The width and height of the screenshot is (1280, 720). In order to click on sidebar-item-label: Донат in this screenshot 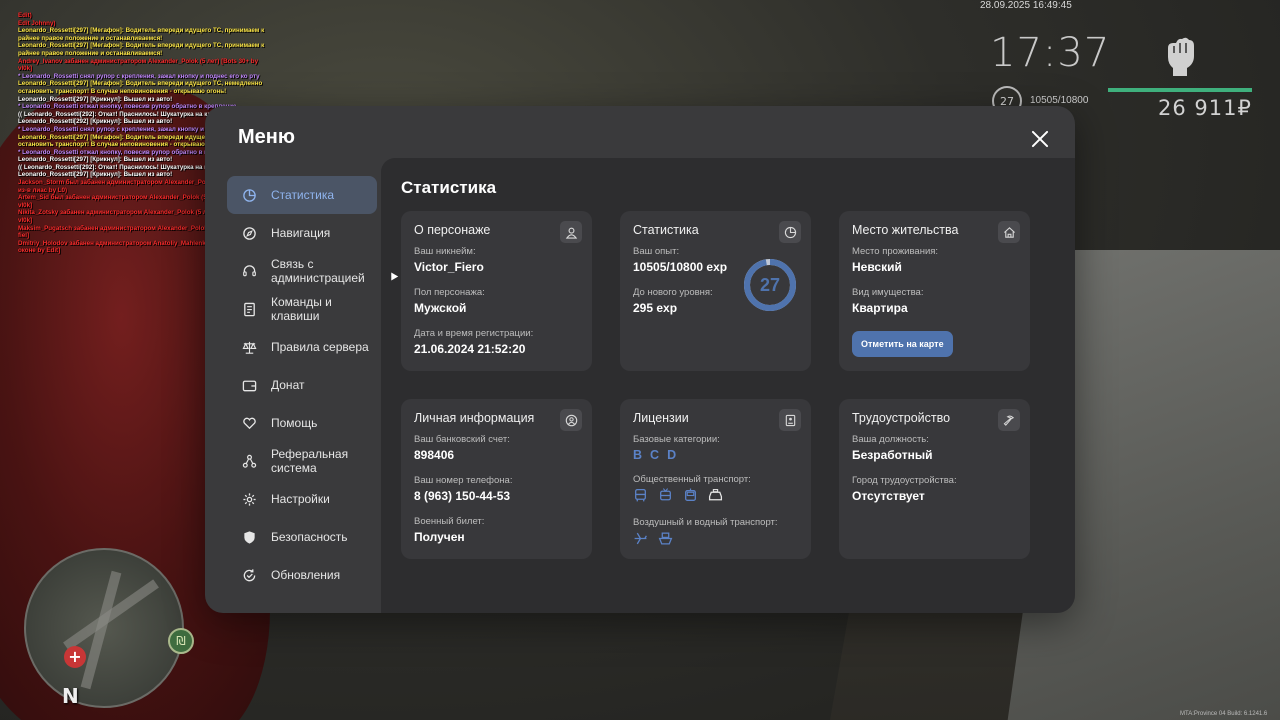, I will do `click(288, 385)`.